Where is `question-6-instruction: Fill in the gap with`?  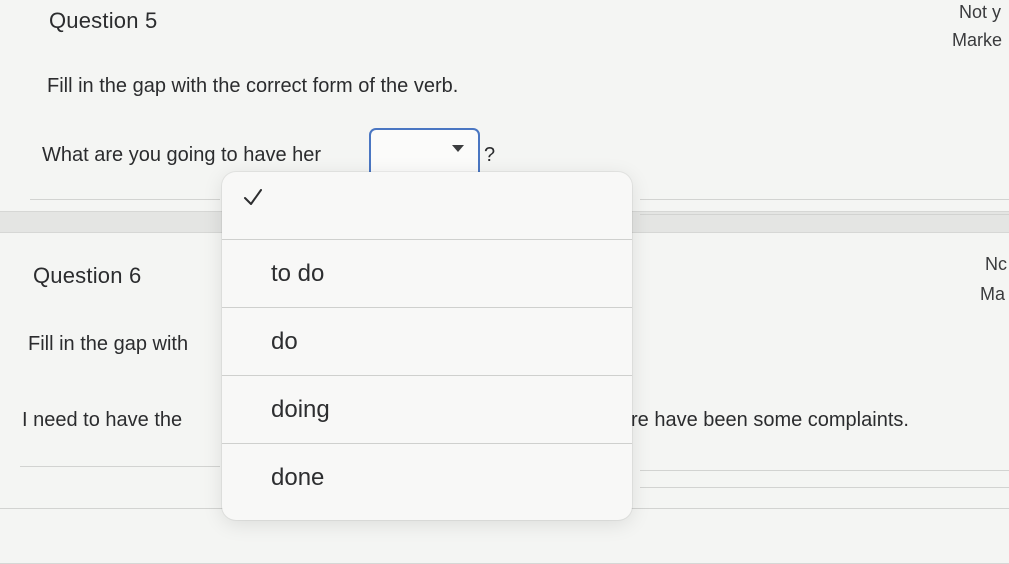
question-6-instruction: Fill in the gap with is located at coordinates (108, 344).